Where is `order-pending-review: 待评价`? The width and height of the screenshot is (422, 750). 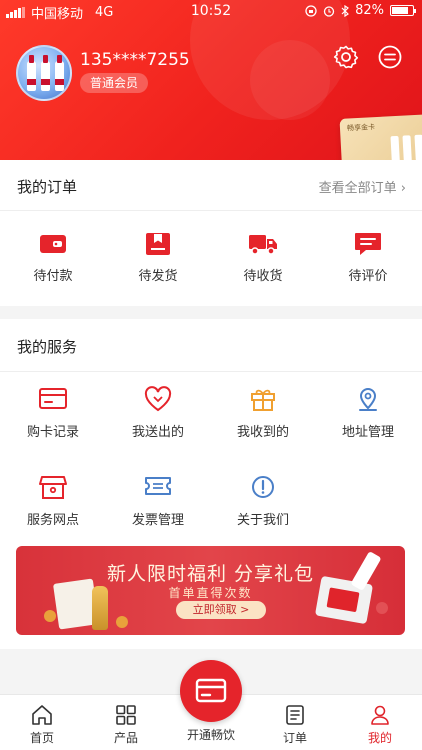 order-pending-review: 待评价 is located at coordinates (368, 258).